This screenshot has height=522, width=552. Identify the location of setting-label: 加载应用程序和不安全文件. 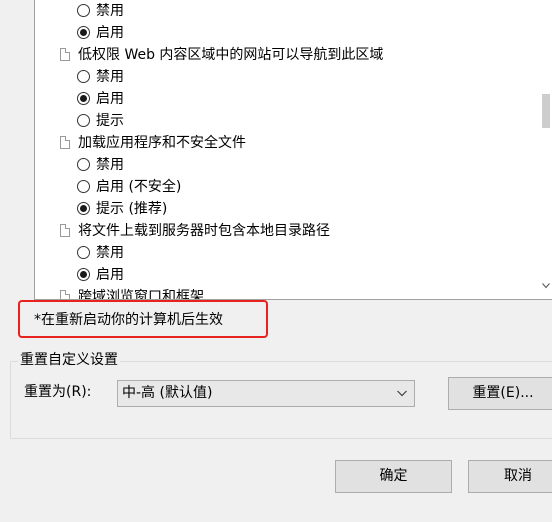
(162, 143).